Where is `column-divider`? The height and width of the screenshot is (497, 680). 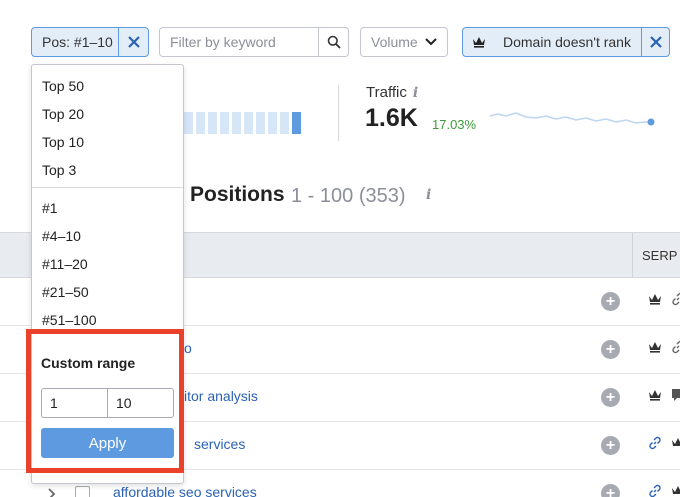
column-divider is located at coordinates (632, 255).